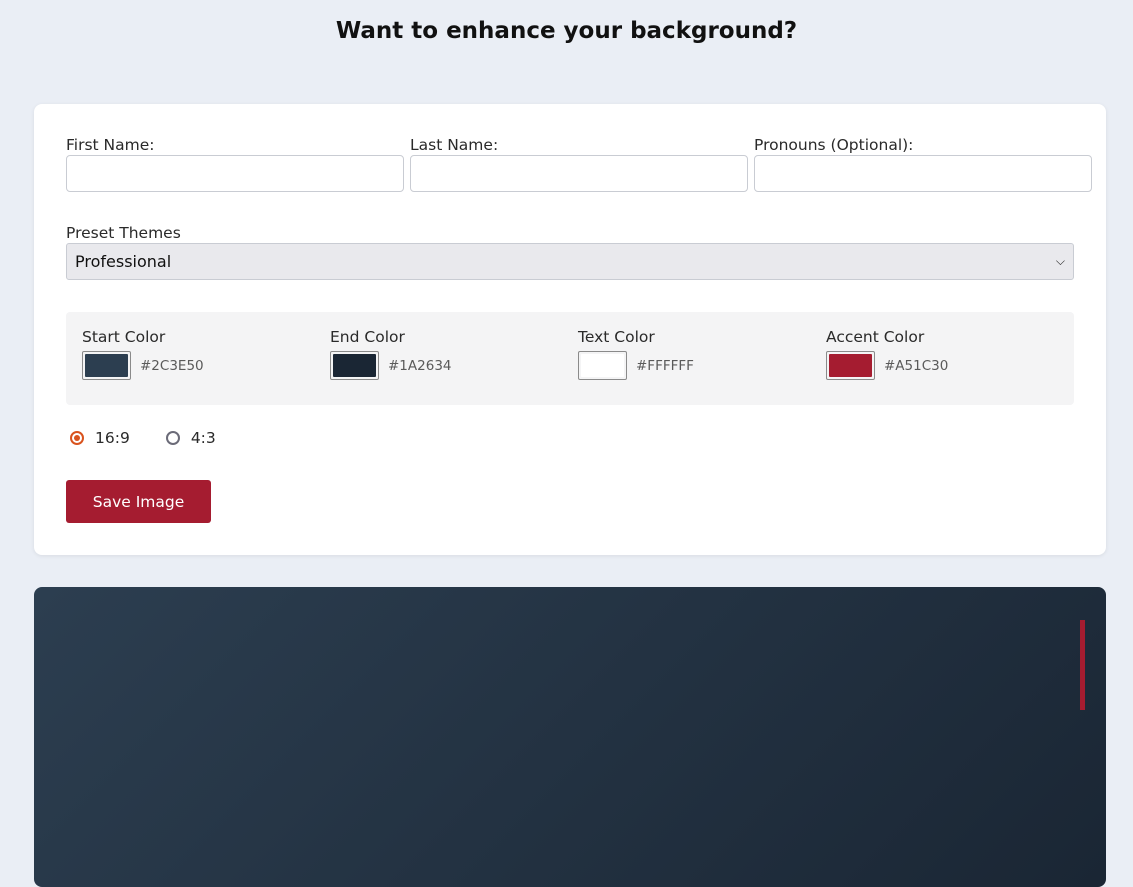 The height and width of the screenshot is (887, 1133). What do you see at coordinates (420, 365) in the screenshot?
I see `end-color-hex: #1A2634` at bounding box center [420, 365].